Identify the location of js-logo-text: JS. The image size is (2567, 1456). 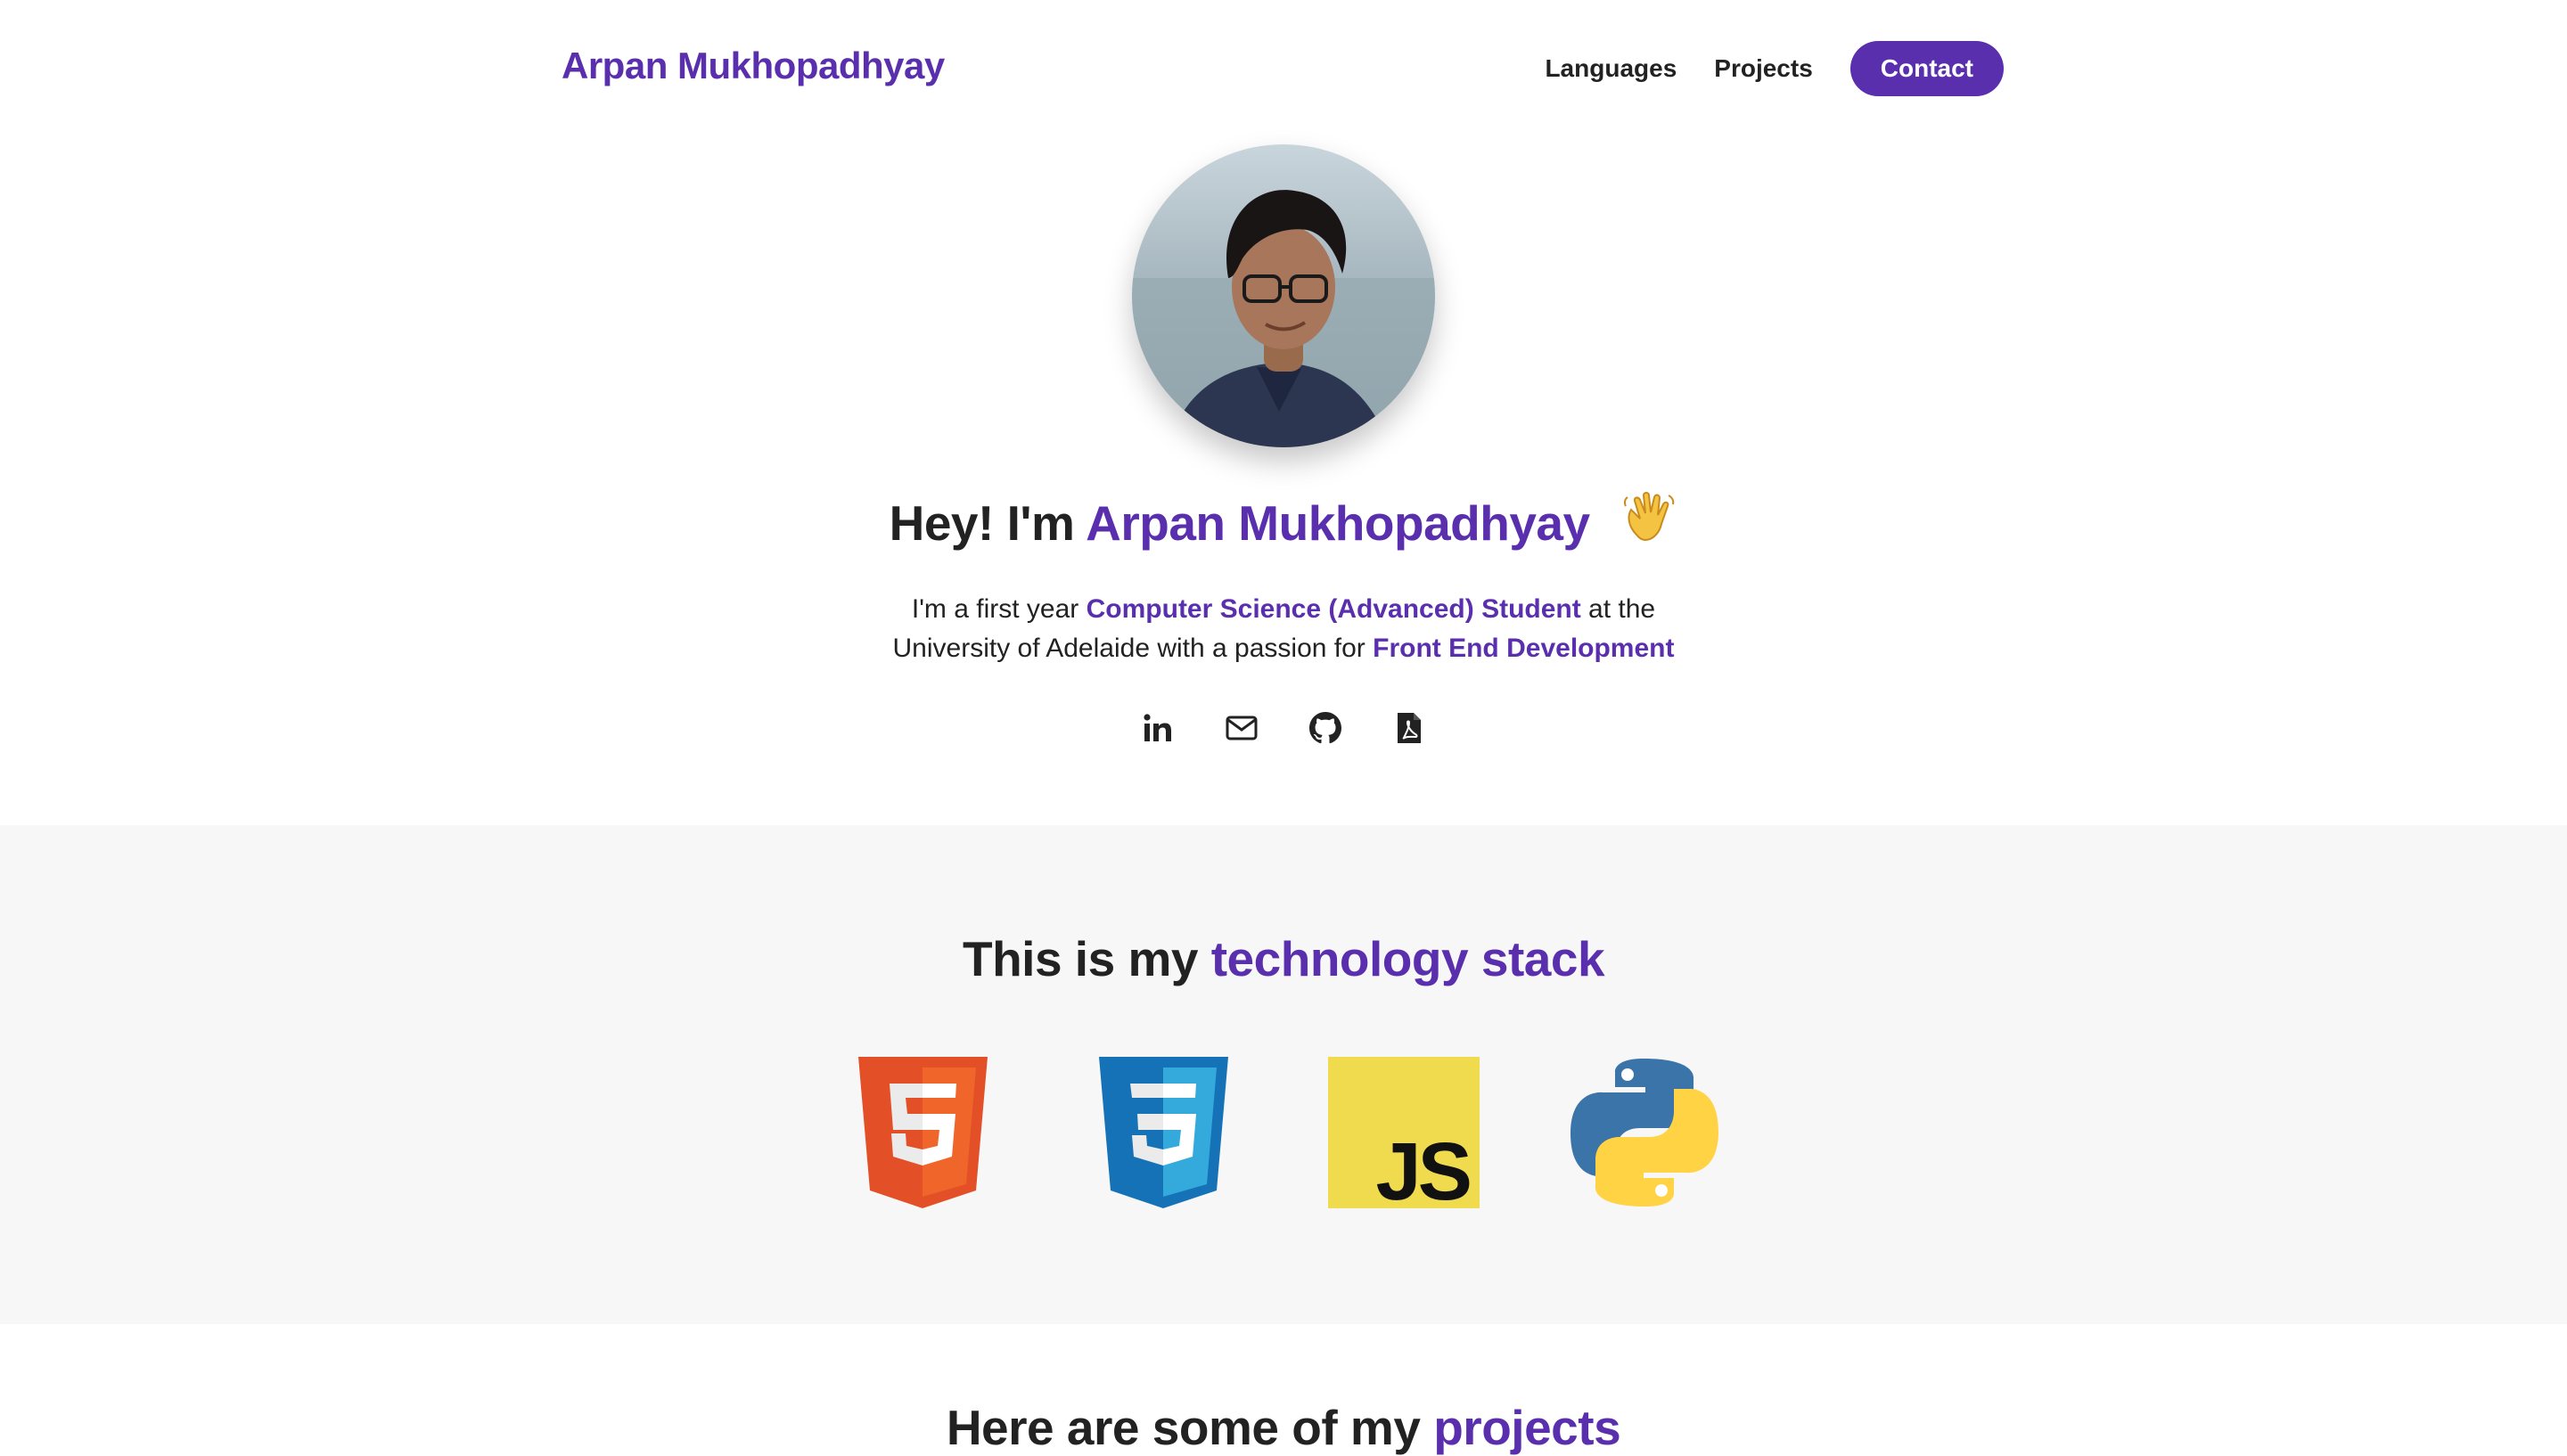
(1422, 1167).